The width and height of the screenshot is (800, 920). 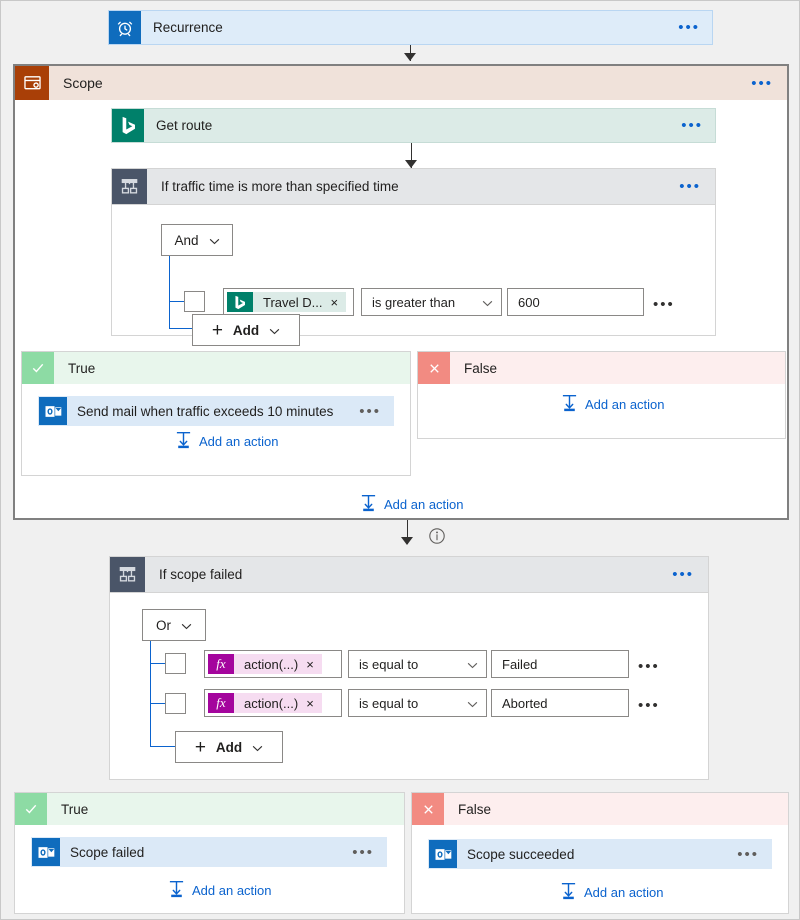 I want to click on scope-failed-menu-button: •••, so click(x=690, y=574).